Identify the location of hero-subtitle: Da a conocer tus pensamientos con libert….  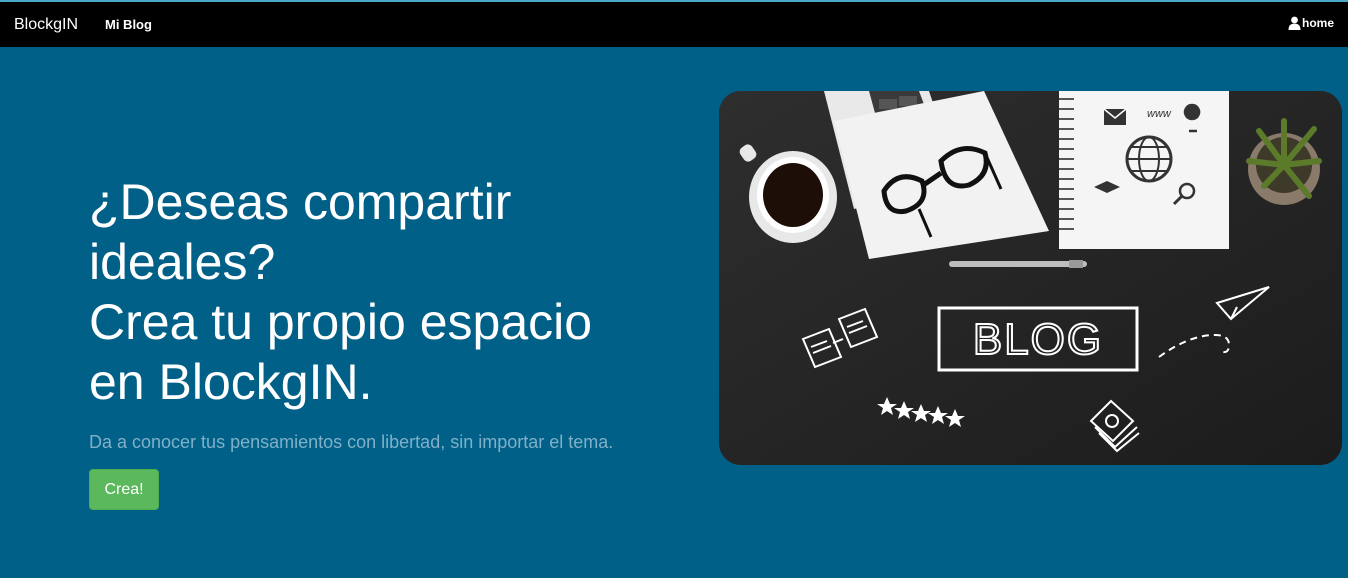
(351, 442).